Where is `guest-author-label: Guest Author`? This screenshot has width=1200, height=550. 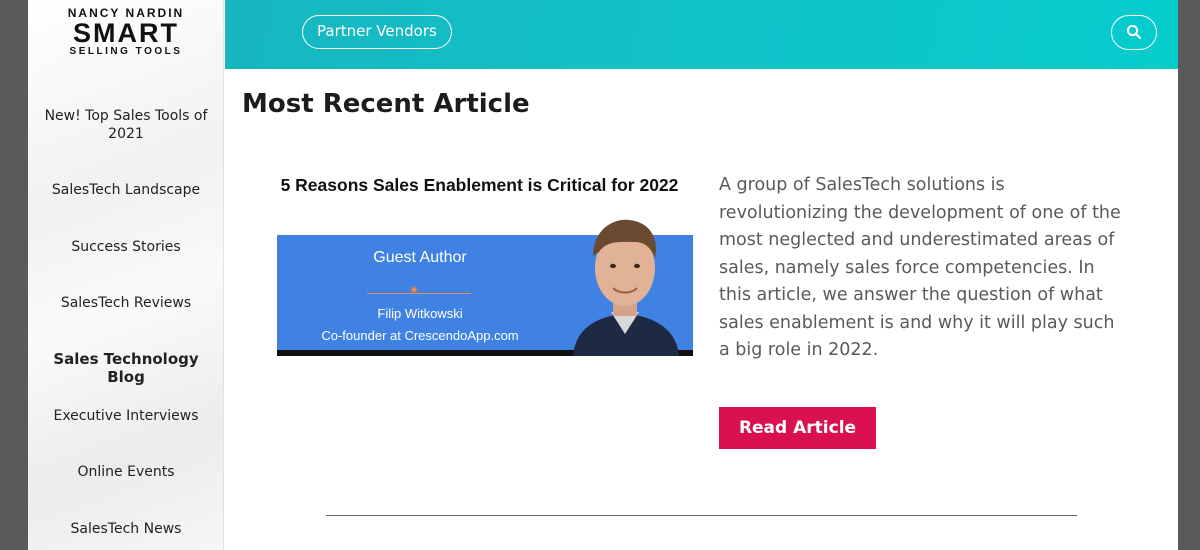 guest-author-label: Guest Author is located at coordinates (420, 257).